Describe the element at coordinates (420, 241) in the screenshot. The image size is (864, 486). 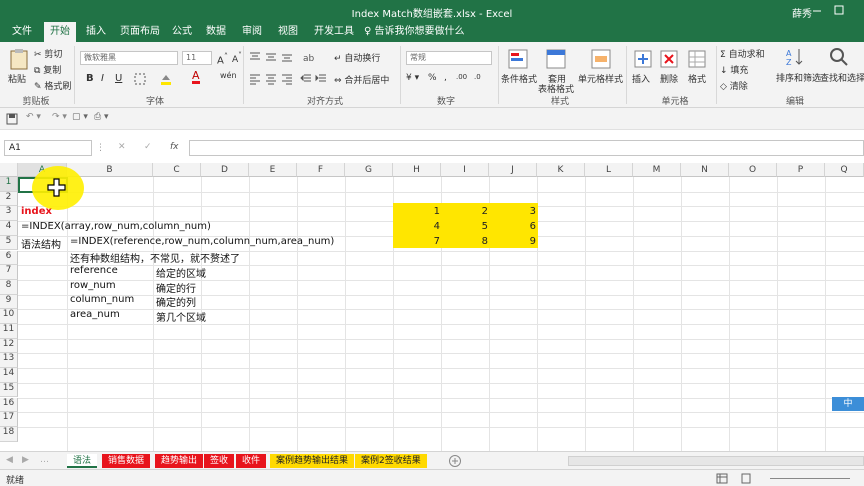
I see `cell-h5: 7` at that location.